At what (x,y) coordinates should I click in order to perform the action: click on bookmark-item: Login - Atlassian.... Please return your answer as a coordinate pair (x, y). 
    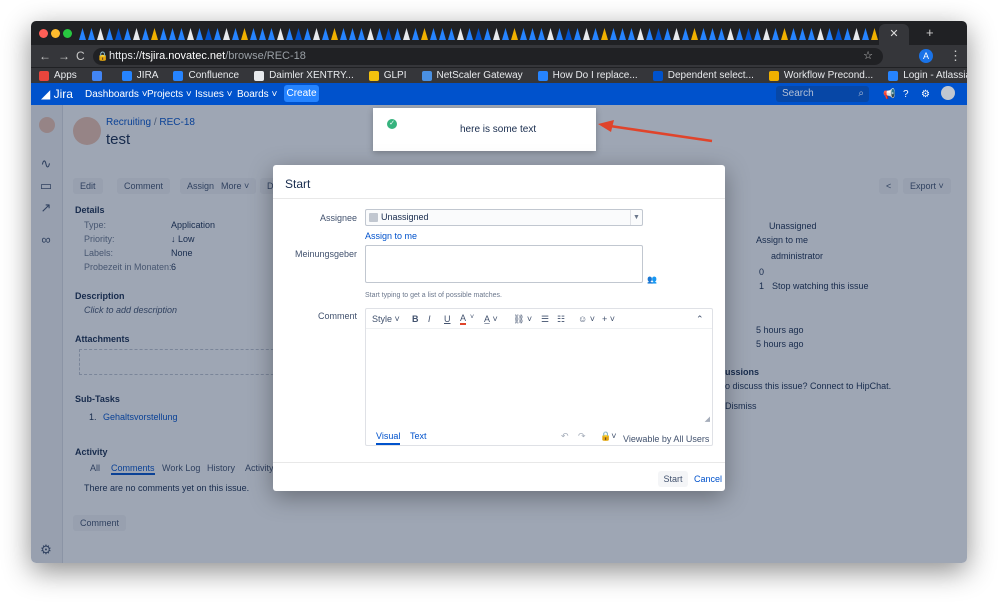
    Looking at the image, I should click on (927, 75).